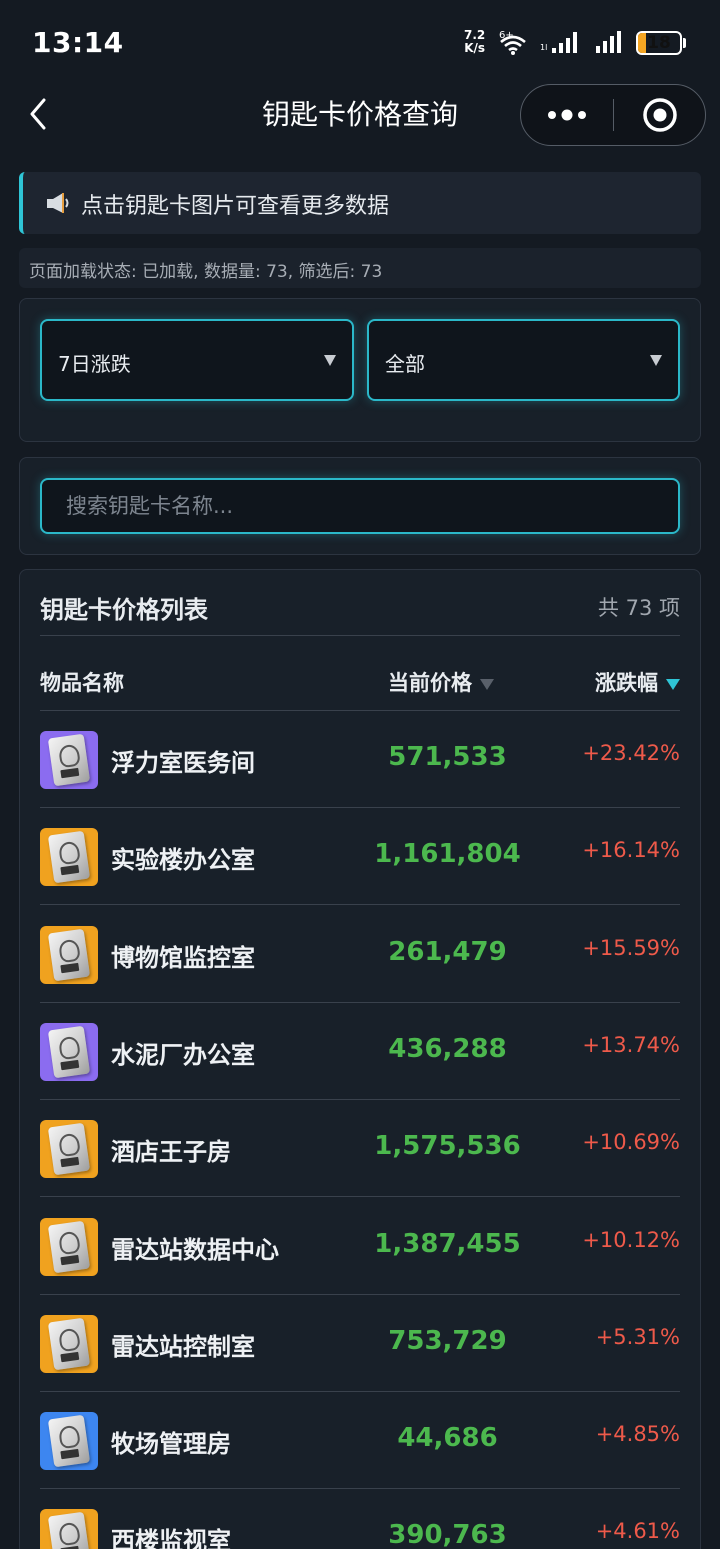 The height and width of the screenshot is (1549, 720). I want to click on item-name: 博物馆监控室, so click(183, 957).